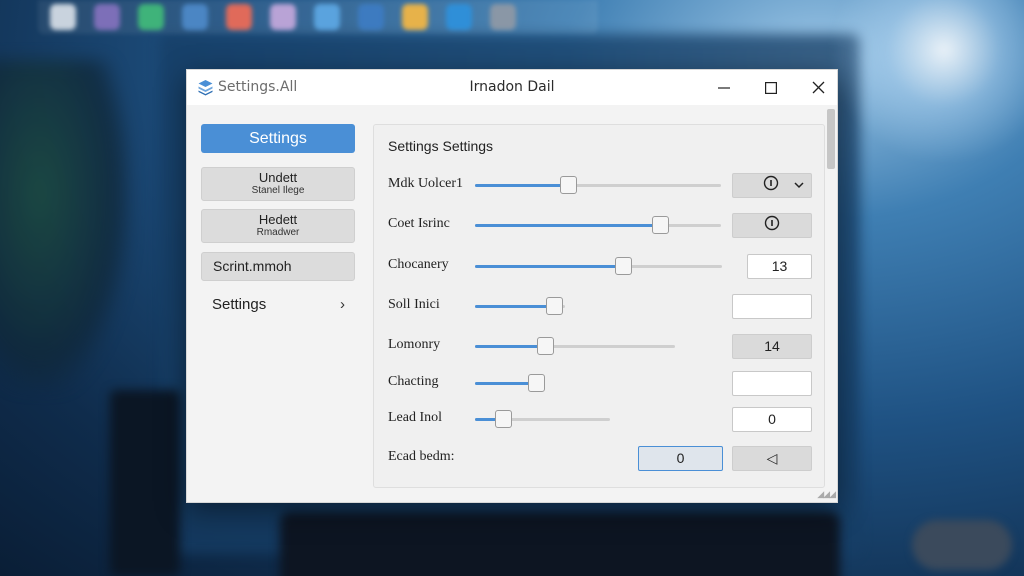  What do you see at coordinates (831, 303) in the screenshot?
I see `scrollbar` at bounding box center [831, 303].